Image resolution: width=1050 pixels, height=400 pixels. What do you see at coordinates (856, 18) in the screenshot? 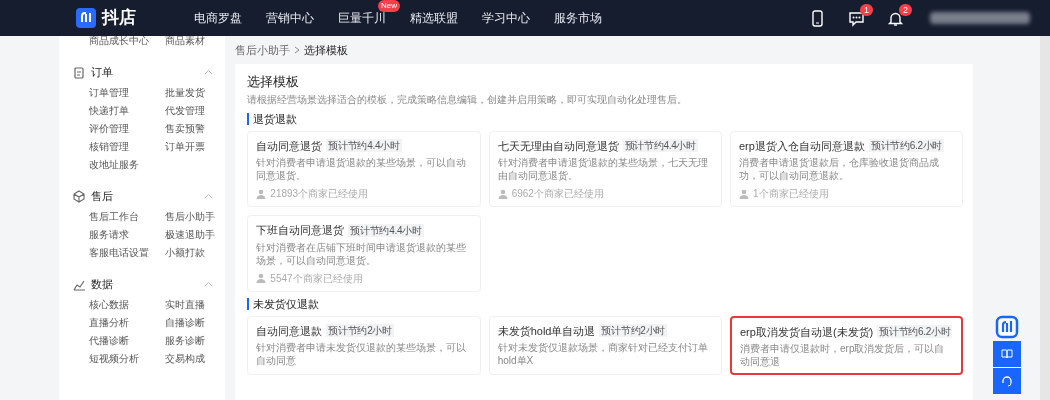
I see `message-icon` at bounding box center [856, 18].